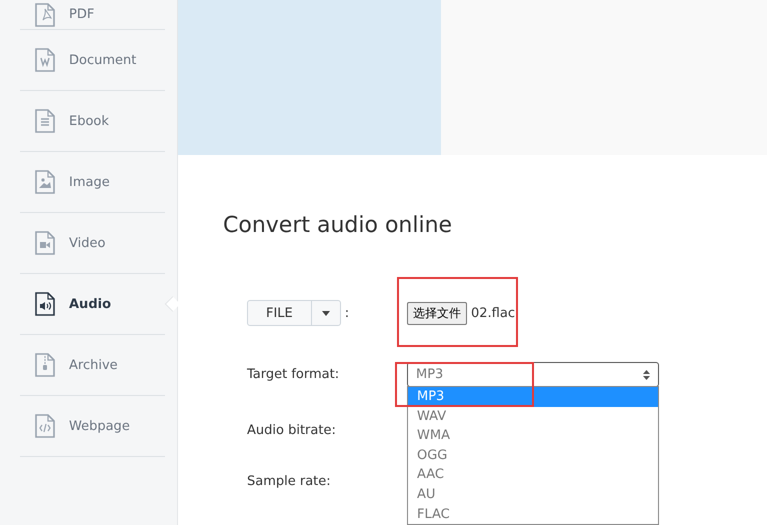 The image size is (767, 525). What do you see at coordinates (533, 397) in the screenshot?
I see `dropdown-option: MP3` at bounding box center [533, 397].